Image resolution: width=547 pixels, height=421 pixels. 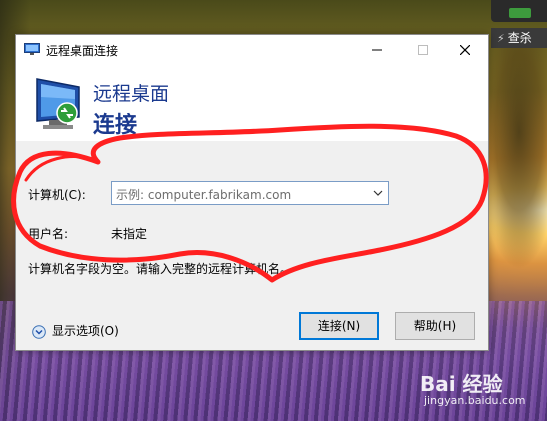 I want to click on user-value: 未指定, so click(x=129, y=234).